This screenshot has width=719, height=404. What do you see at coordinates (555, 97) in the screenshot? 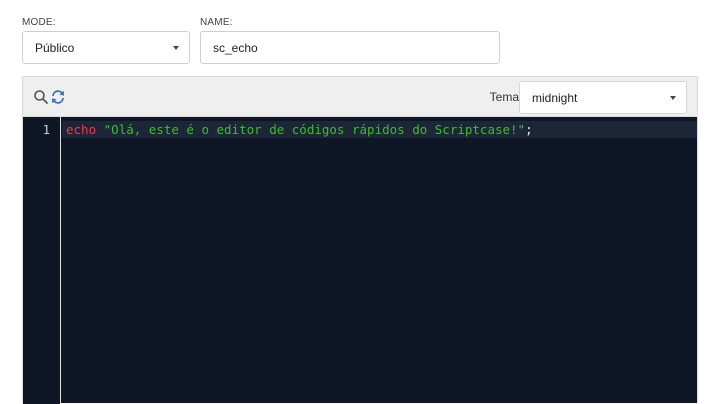
I see `theme-select-value: midnight` at bounding box center [555, 97].